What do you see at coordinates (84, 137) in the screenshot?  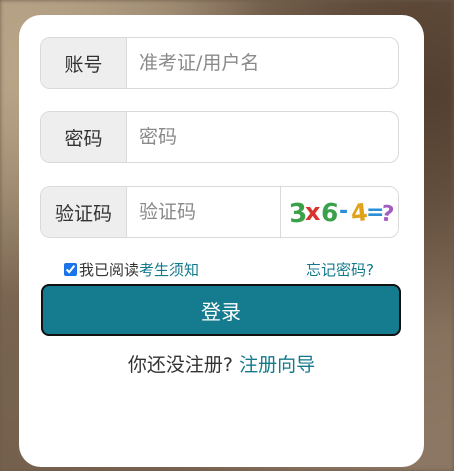 I see `password-label: 密码` at bounding box center [84, 137].